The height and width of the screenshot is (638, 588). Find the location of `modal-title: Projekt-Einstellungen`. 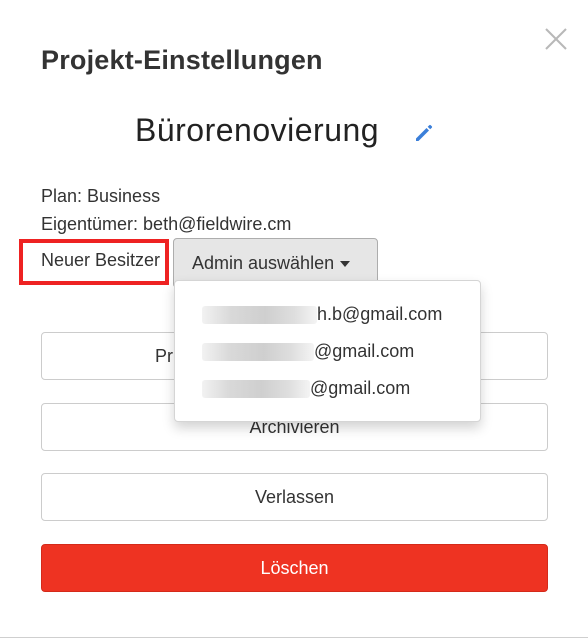

modal-title: Projekt-Einstellungen is located at coordinates (182, 60).